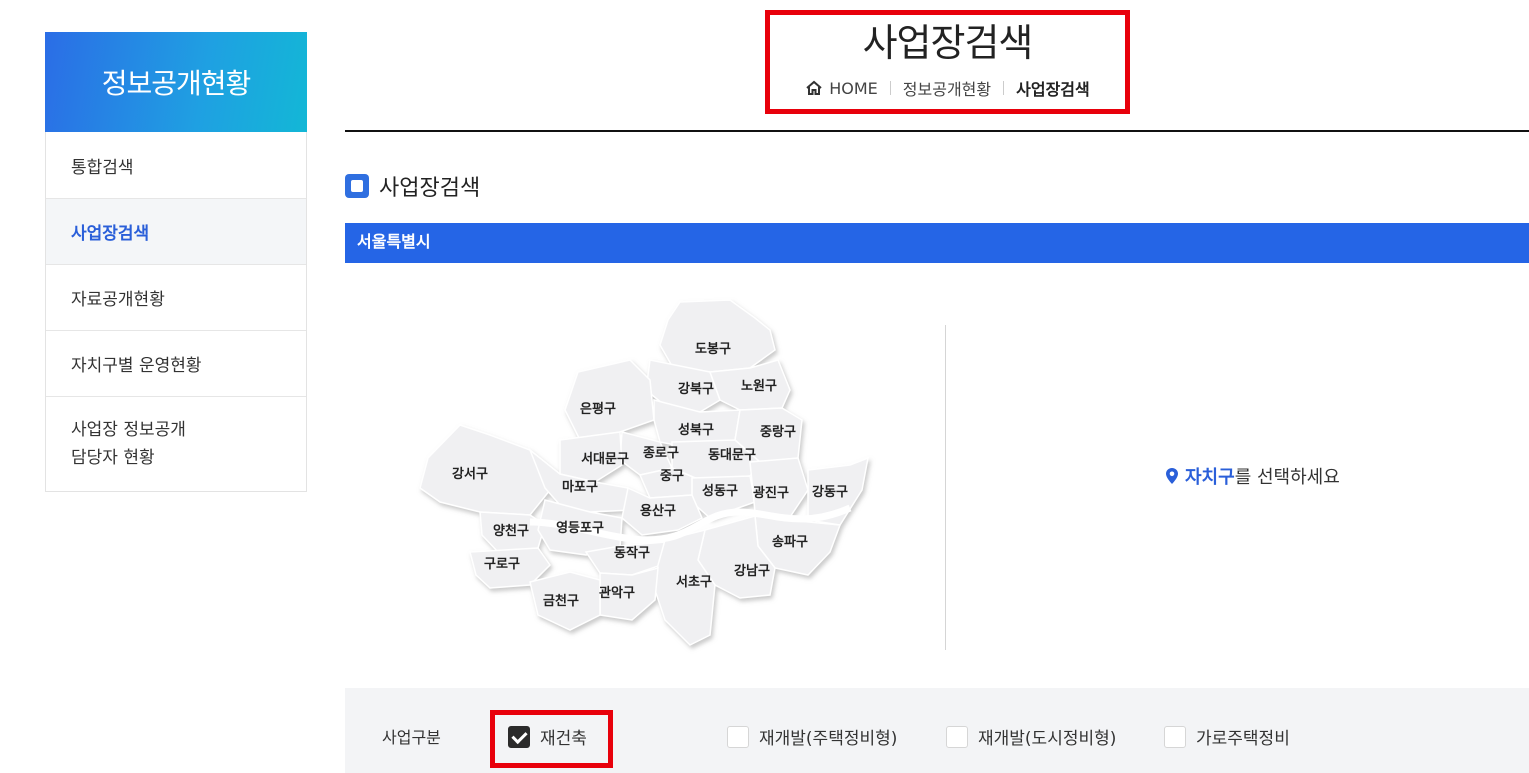 Image resolution: width=1529 pixels, height=773 pixels. What do you see at coordinates (1210, 477) in the screenshot?
I see `prompt-accent: 자치구` at bounding box center [1210, 477].